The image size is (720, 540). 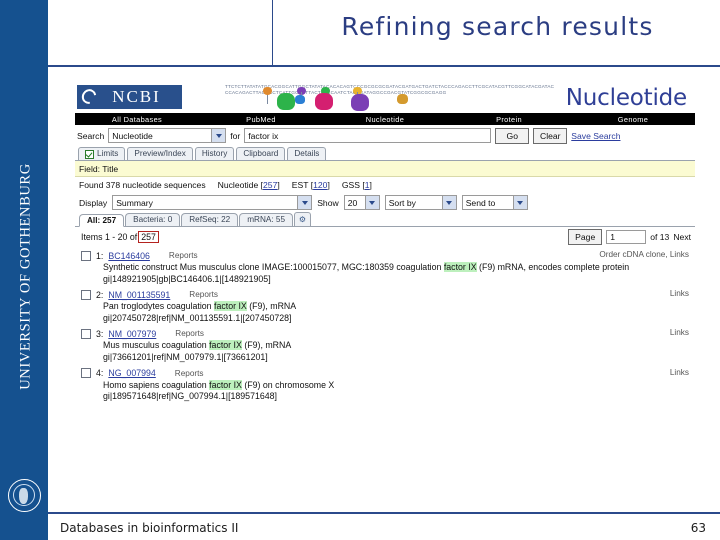 What do you see at coordinates (25, 276) in the screenshot?
I see `sidebar-university-label: UNIVERSITY OF GOTHENBURG` at bounding box center [25, 276].